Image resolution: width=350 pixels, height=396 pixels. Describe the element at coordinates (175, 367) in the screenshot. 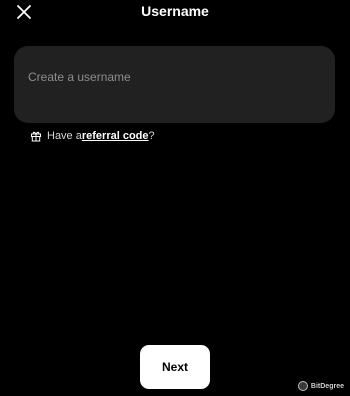

I see `next-button: Next` at that location.